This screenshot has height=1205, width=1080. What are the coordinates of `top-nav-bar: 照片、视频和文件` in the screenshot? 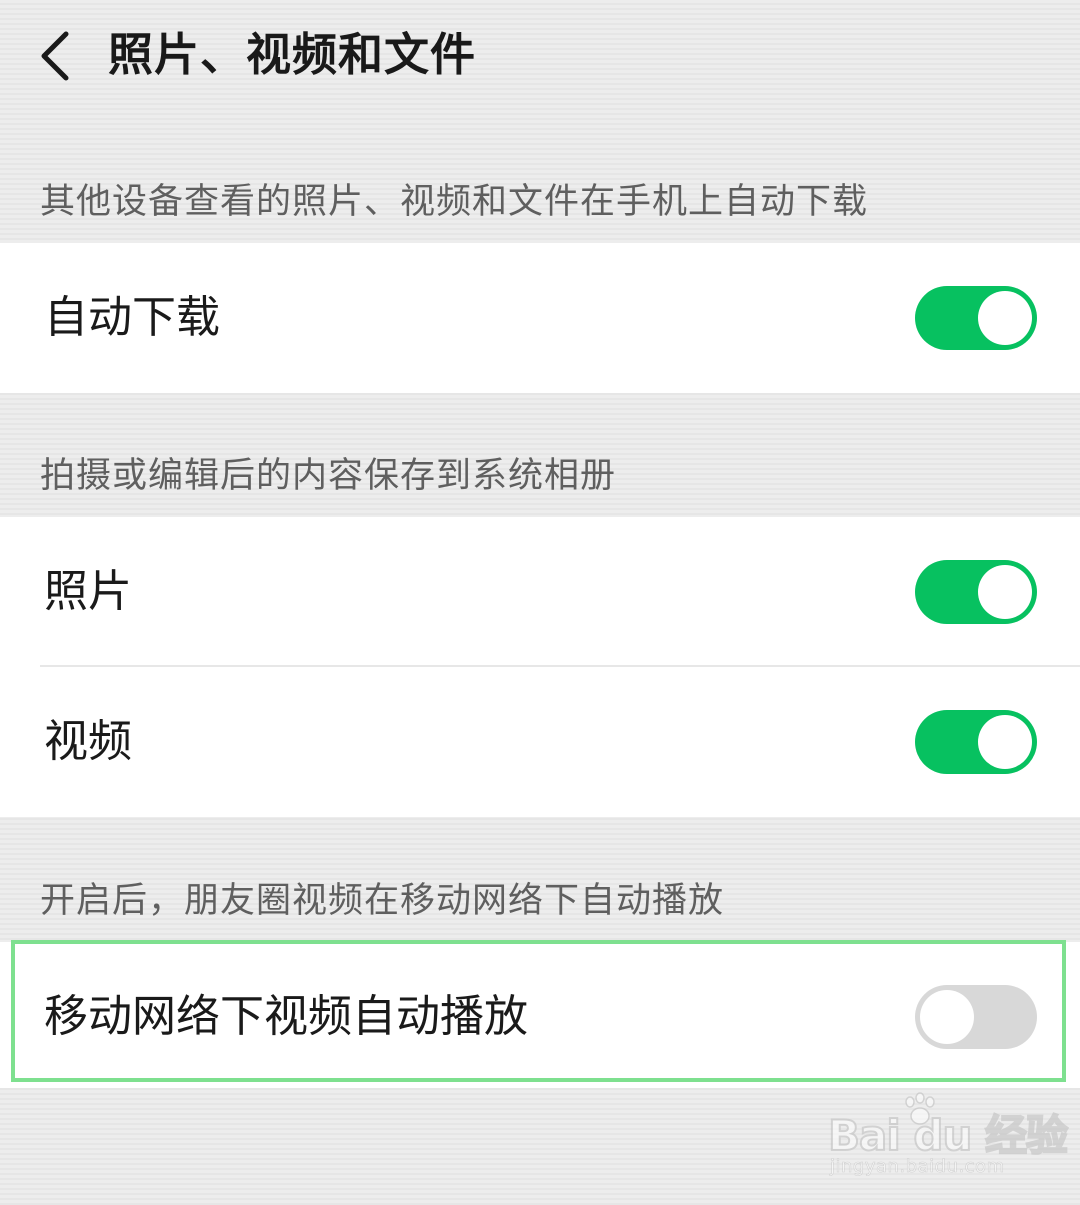 It's located at (540, 57).